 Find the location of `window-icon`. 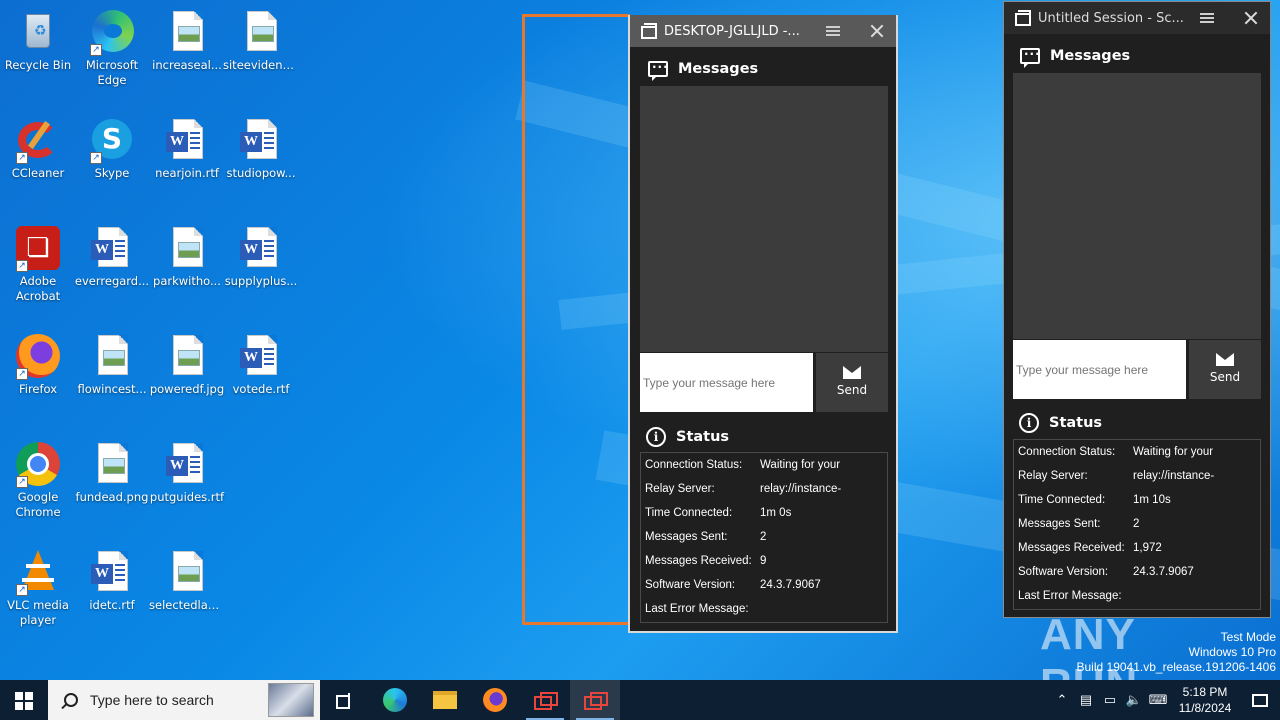

window-icon is located at coordinates (648, 31).